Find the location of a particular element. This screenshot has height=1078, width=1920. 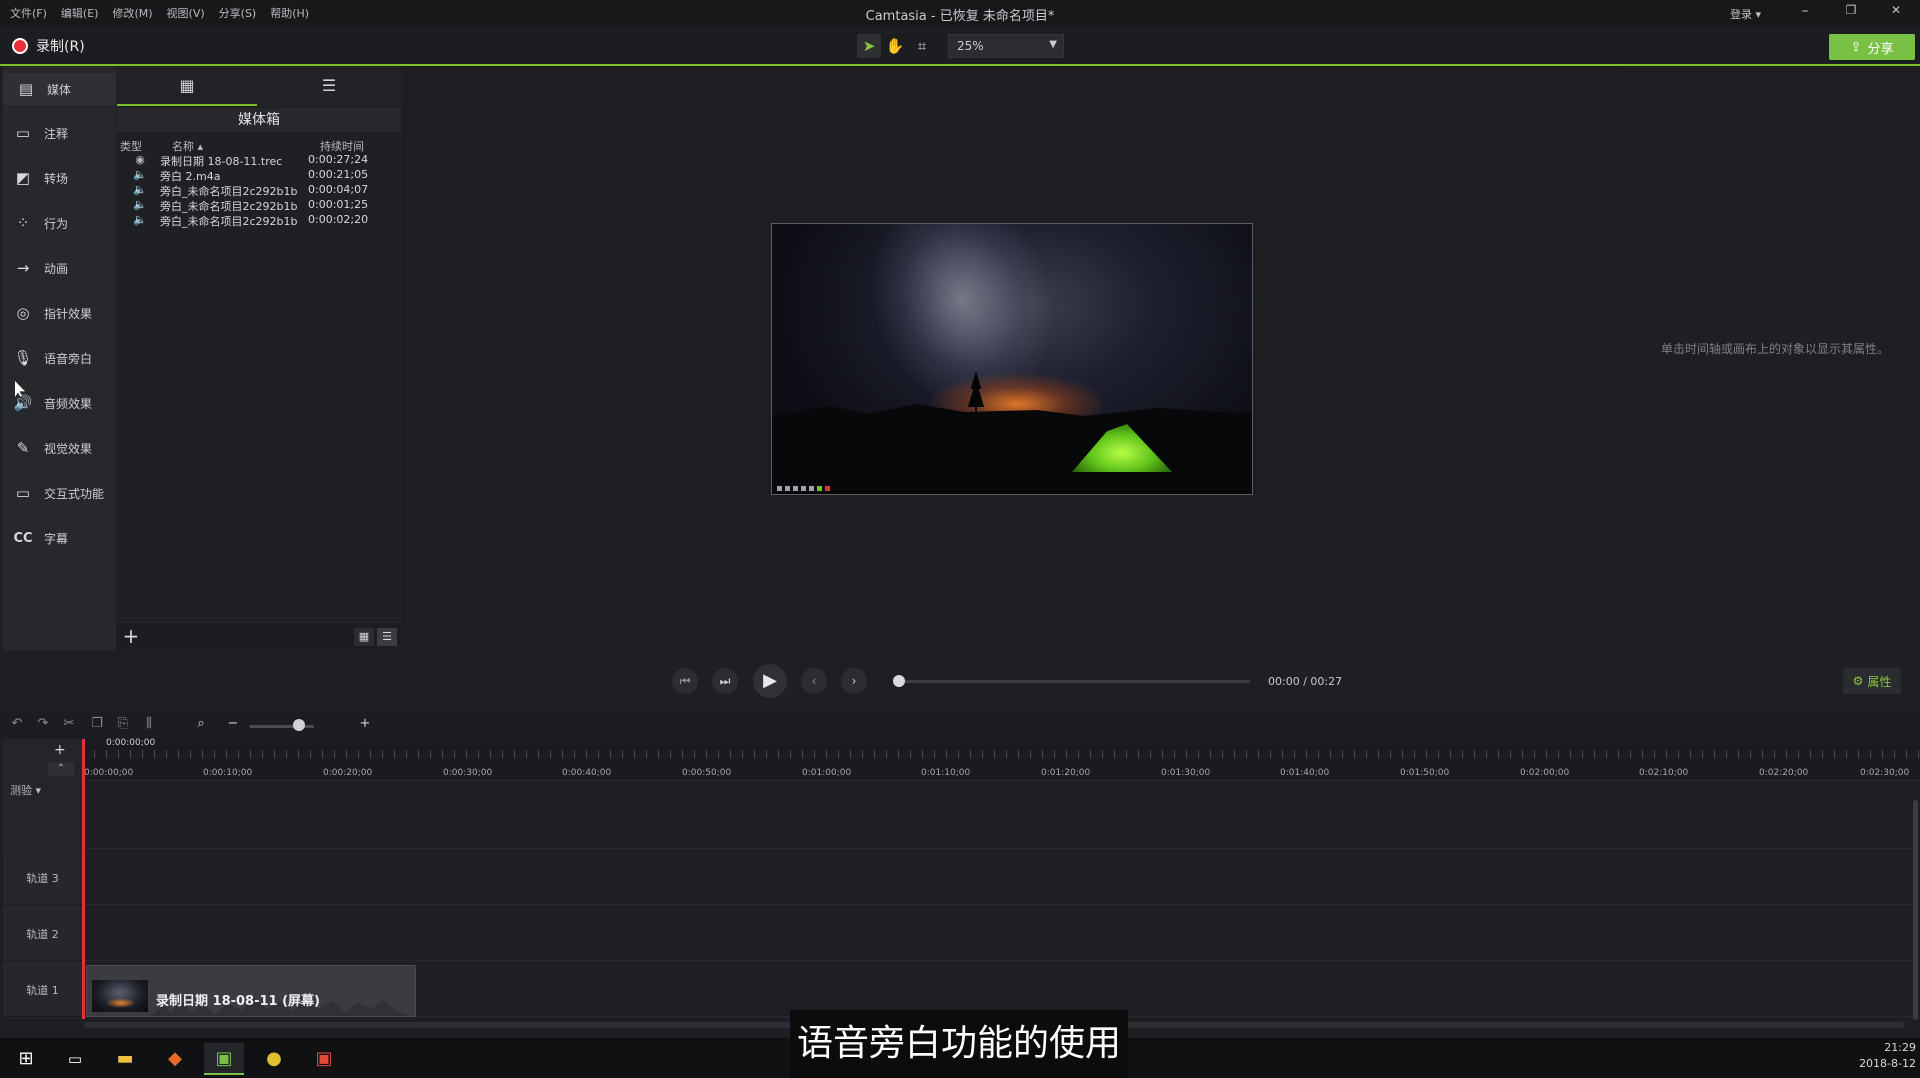

bin-item-duration: 0:00:02;20 is located at coordinates (338, 219).